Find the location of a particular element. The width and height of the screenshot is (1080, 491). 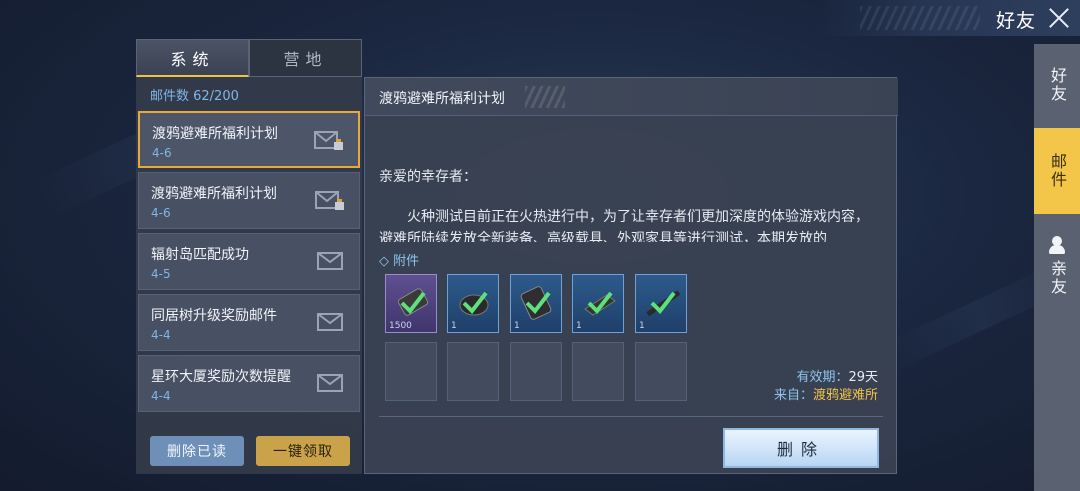

divider is located at coordinates (631, 416).